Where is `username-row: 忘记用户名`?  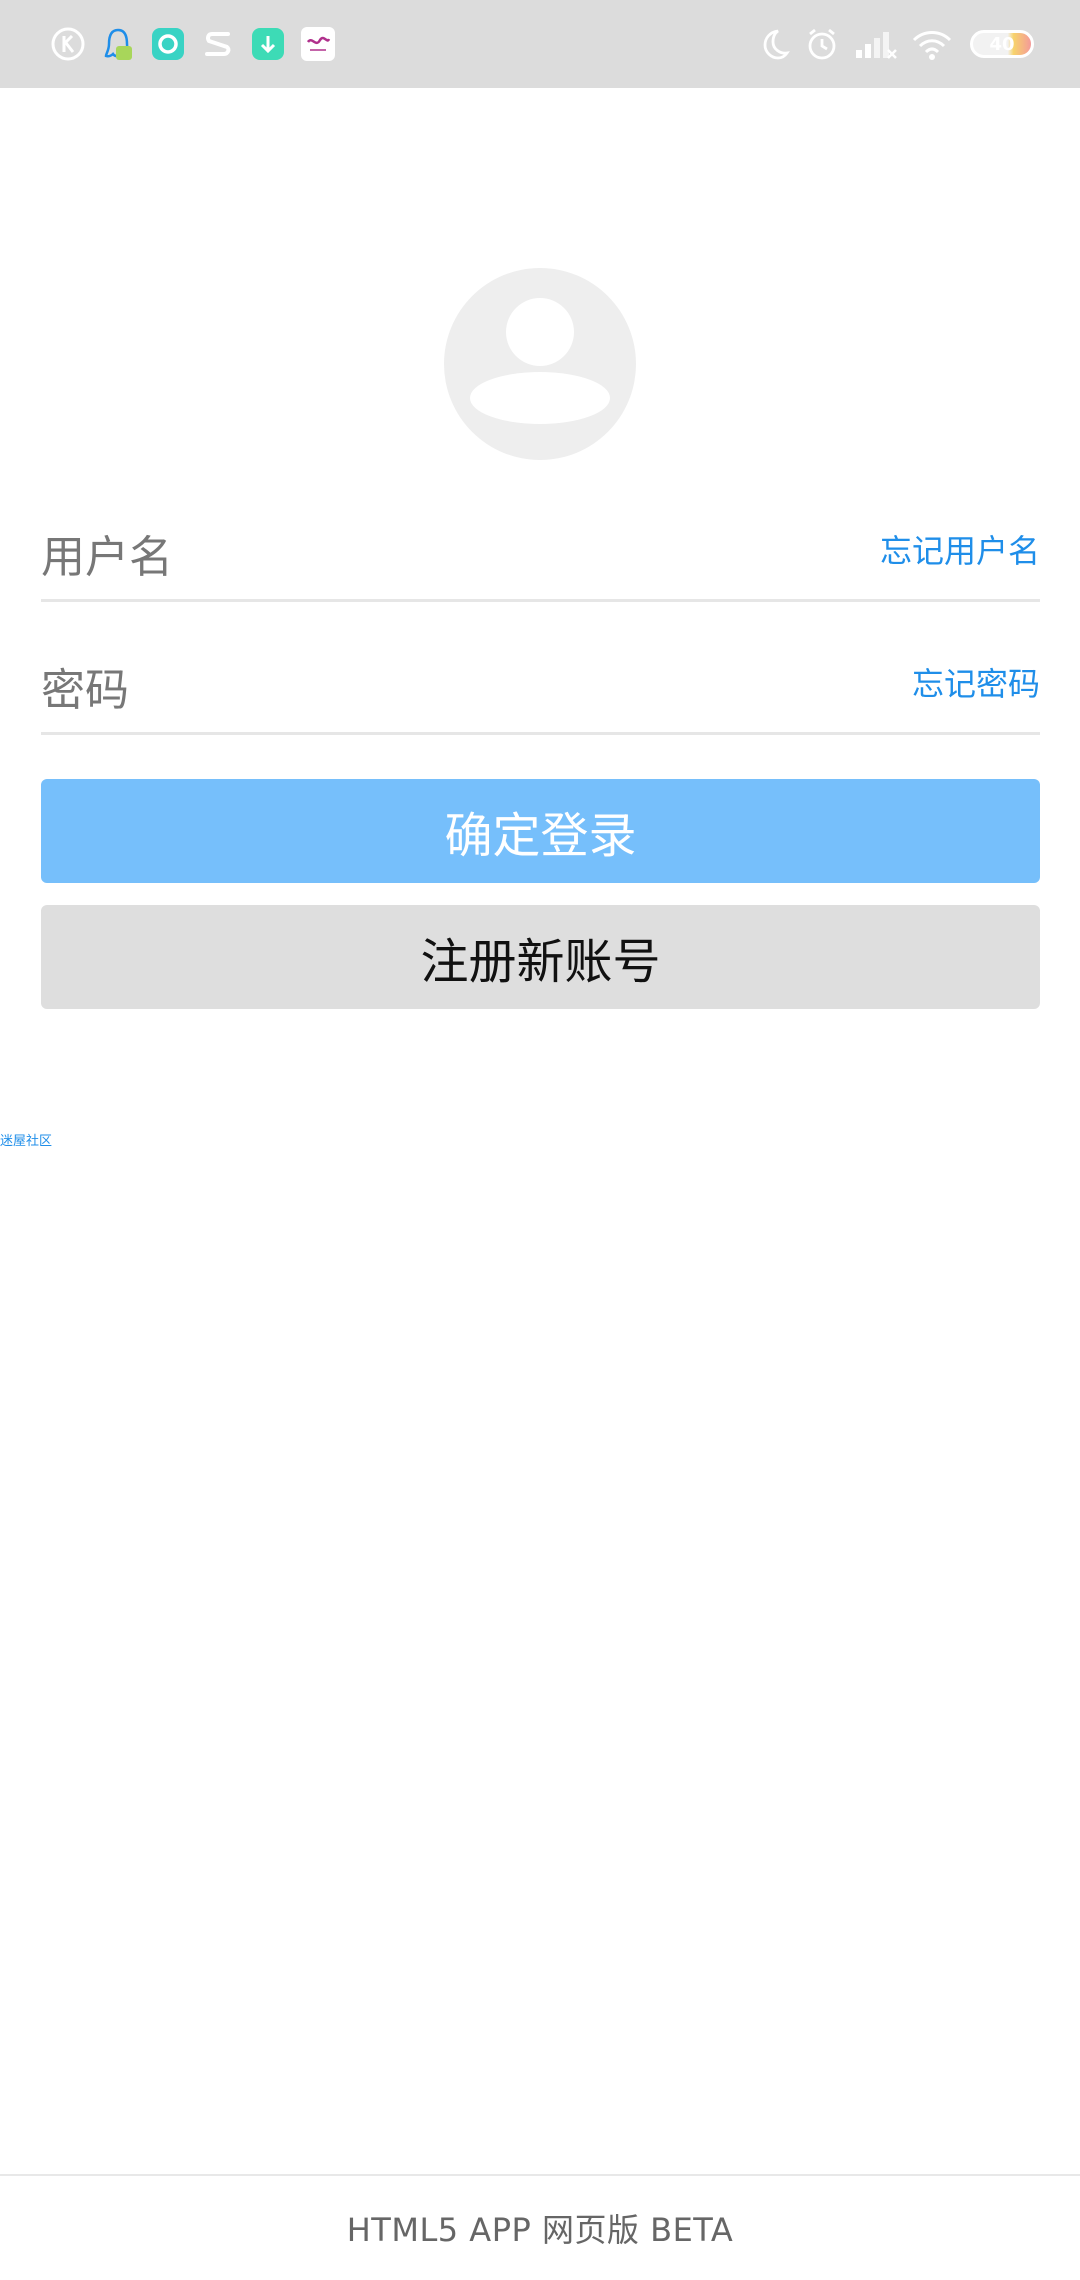 username-row: 忘记用户名 is located at coordinates (540, 557).